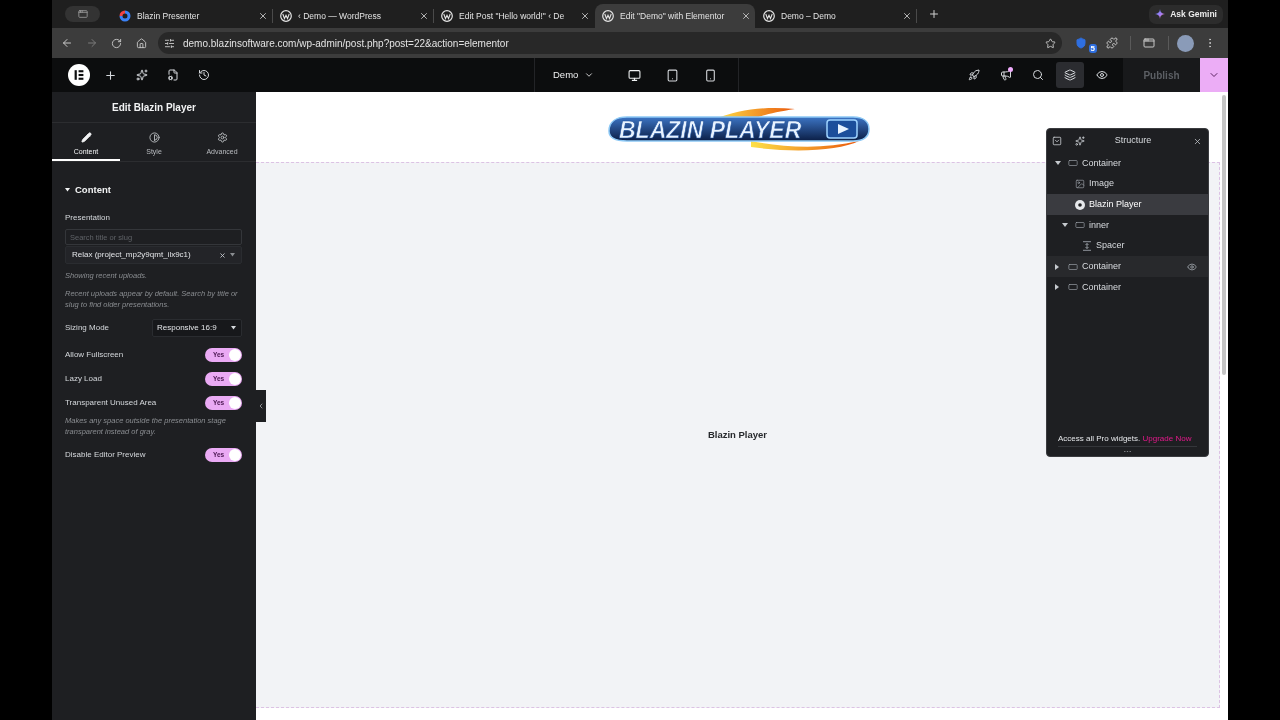 This screenshot has width=1280, height=720. Describe the element at coordinates (222, 255) in the screenshot. I see `clear-icon` at that location.